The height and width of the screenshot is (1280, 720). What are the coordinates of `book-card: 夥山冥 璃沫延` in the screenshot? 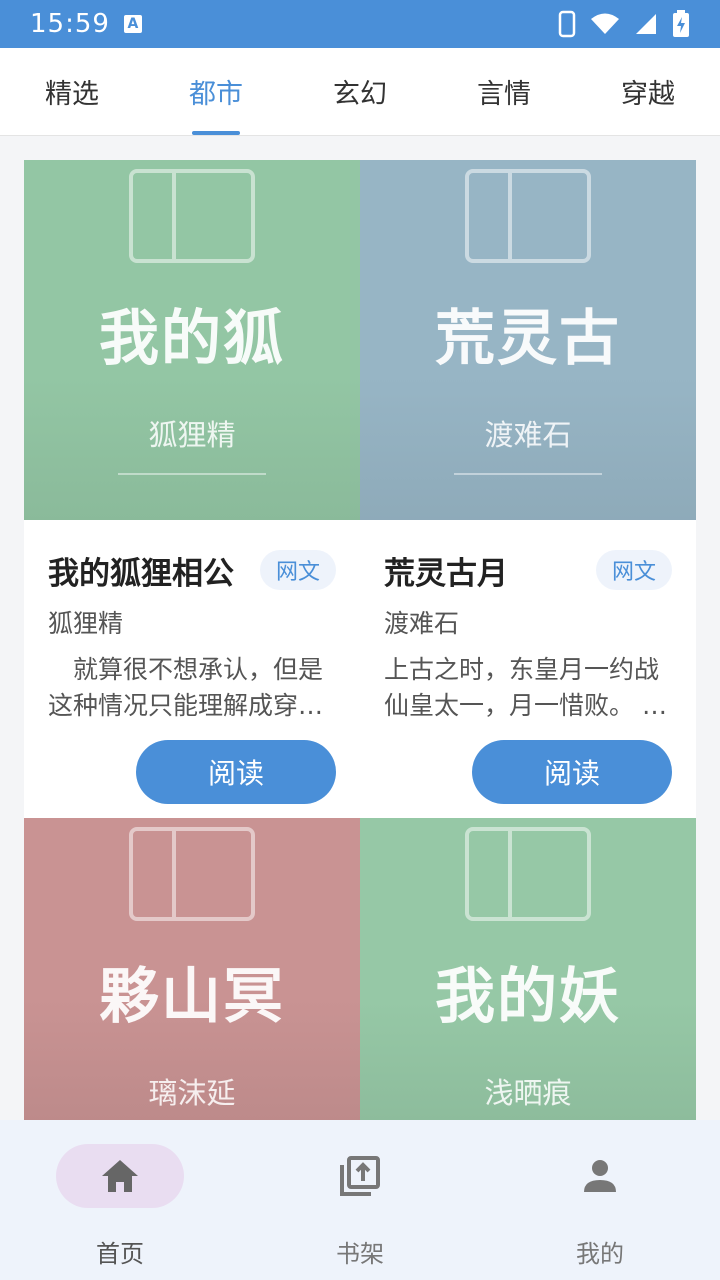 It's located at (192, 969).